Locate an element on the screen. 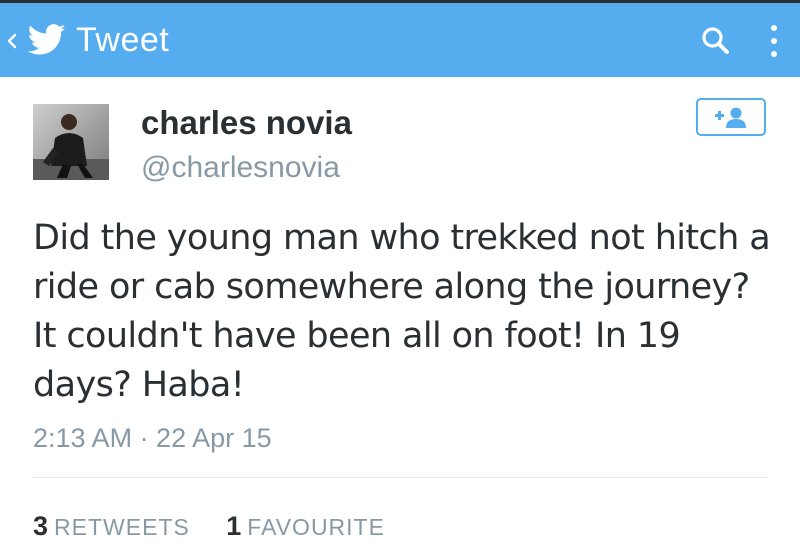 The height and width of the screenshot is (546, 800). tweet-stats: 3 RETWEETS 1 FAVOURITE is located at coordinates (225, 526).